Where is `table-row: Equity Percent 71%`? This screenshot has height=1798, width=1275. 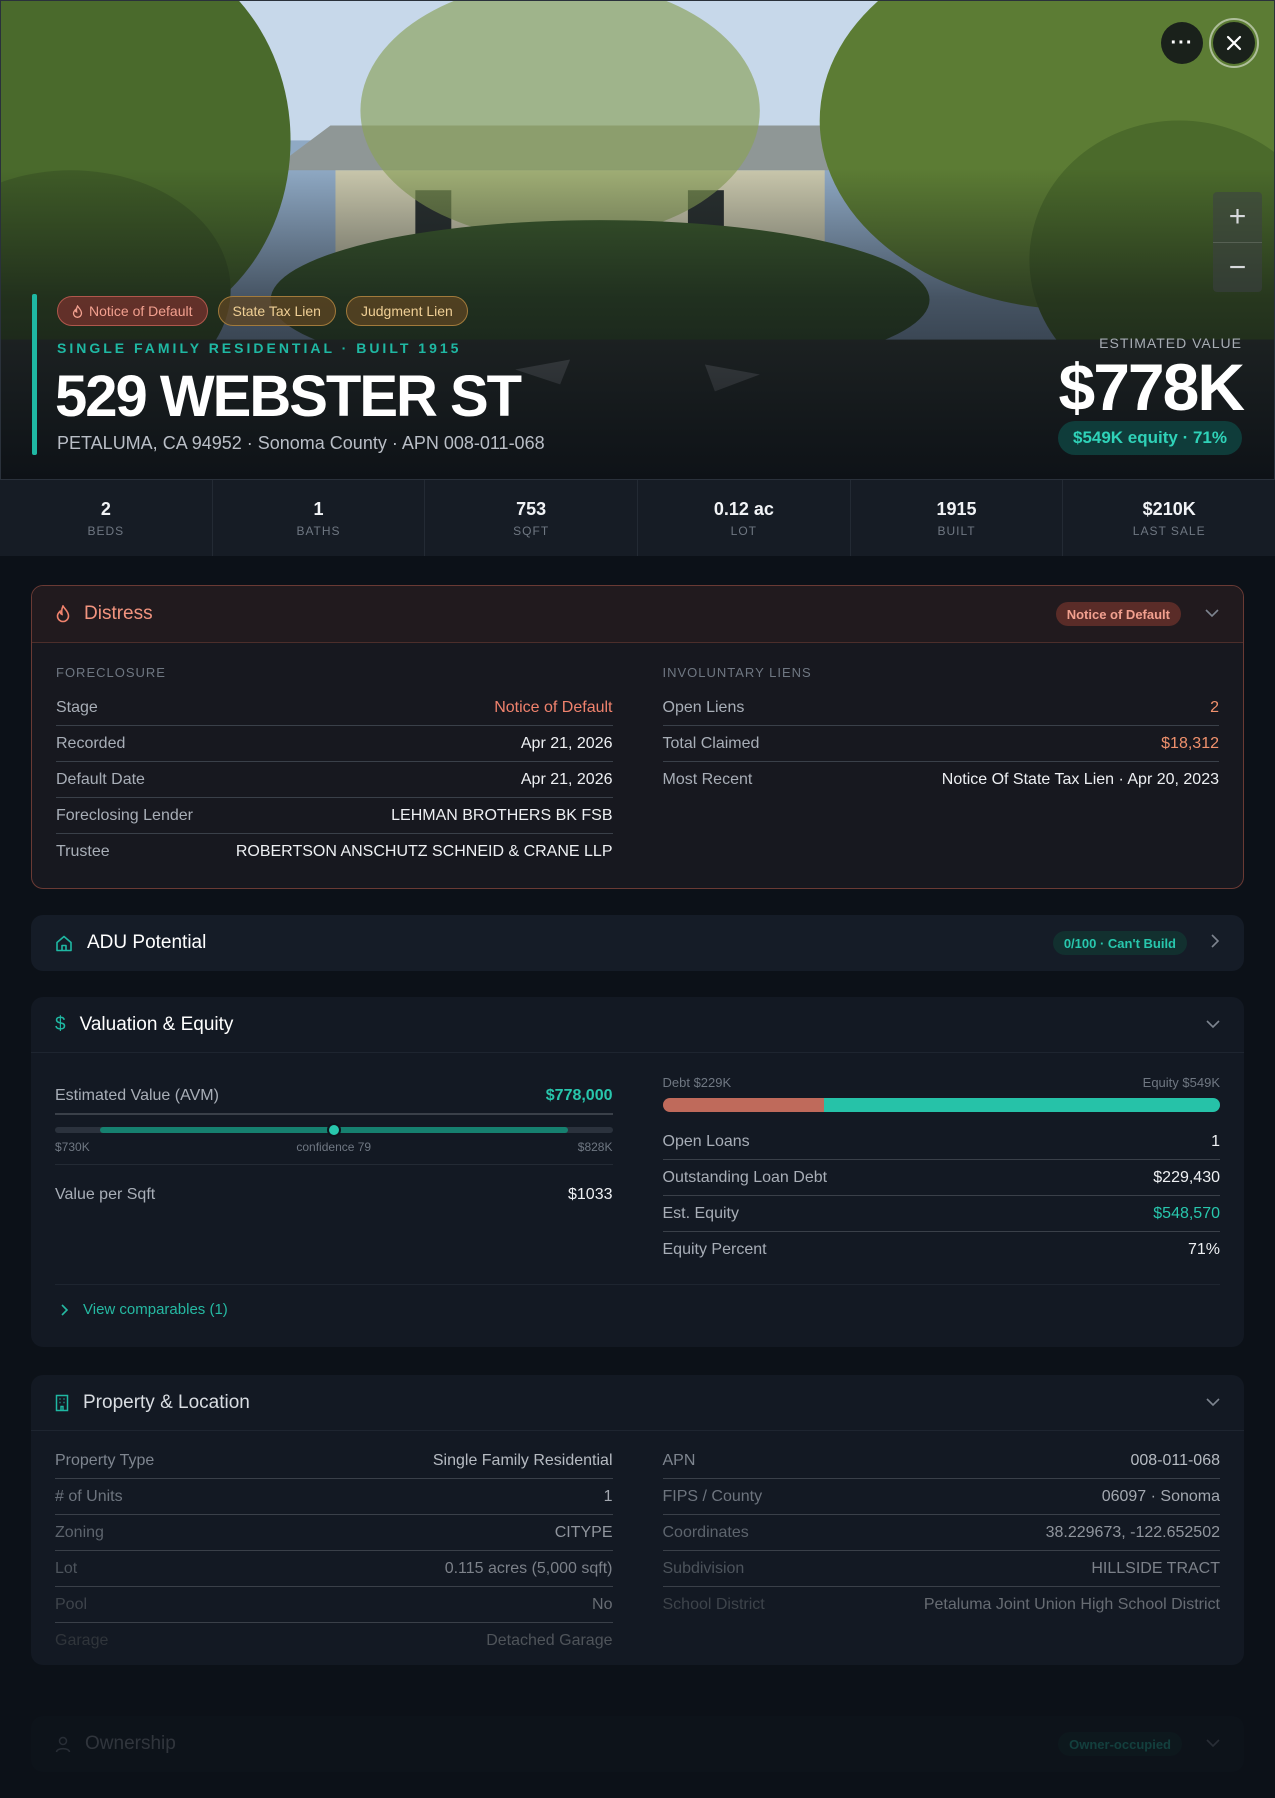 table-row: Equity Percent 71% is located at coordinates (942, 1250).